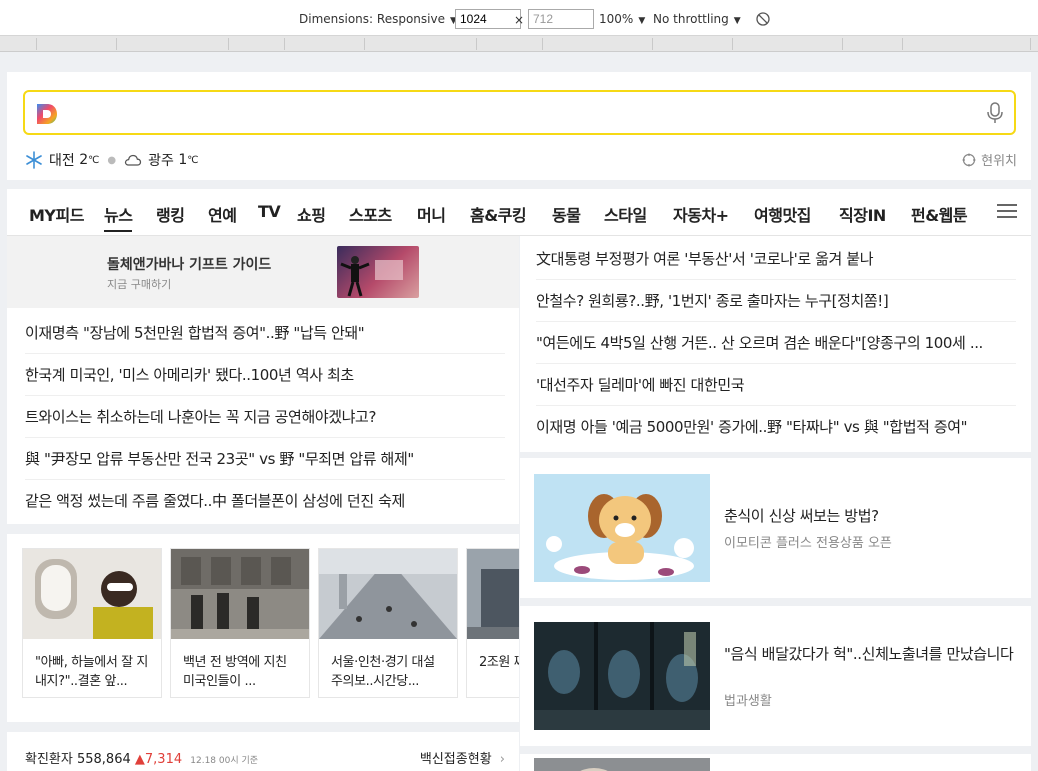  I want to click on current-location-button: 현위치, so click(989, 159).